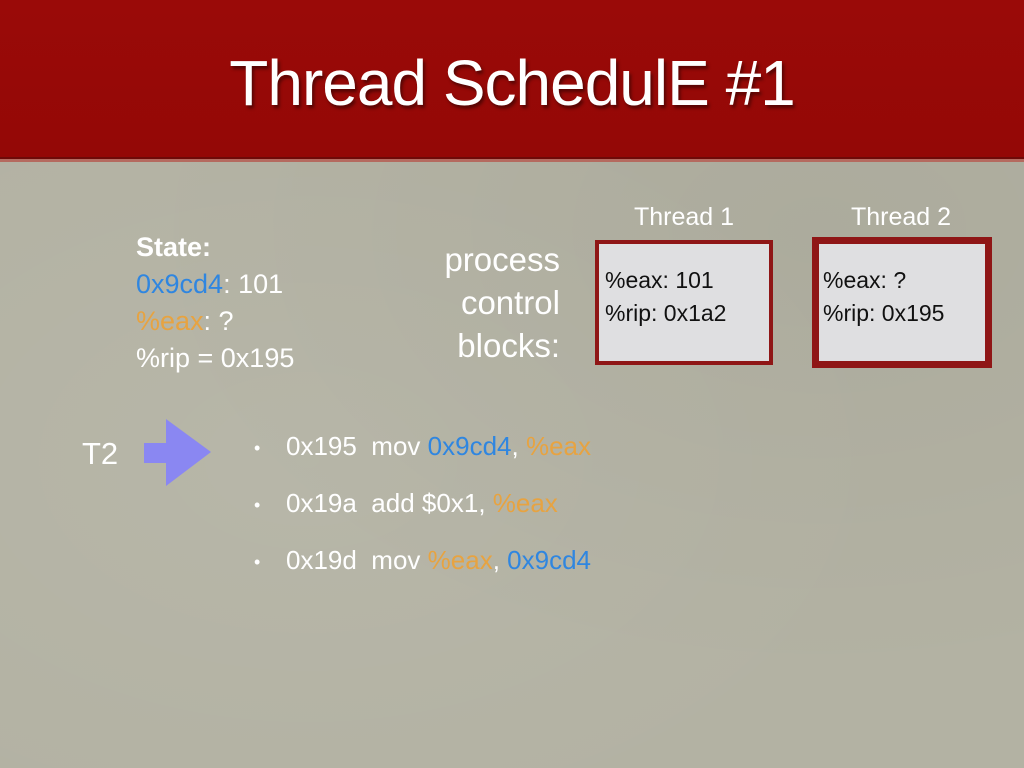 This screenshot has width=1024, height=768. I want to click on memory-value: : 101, so click(253, 284).